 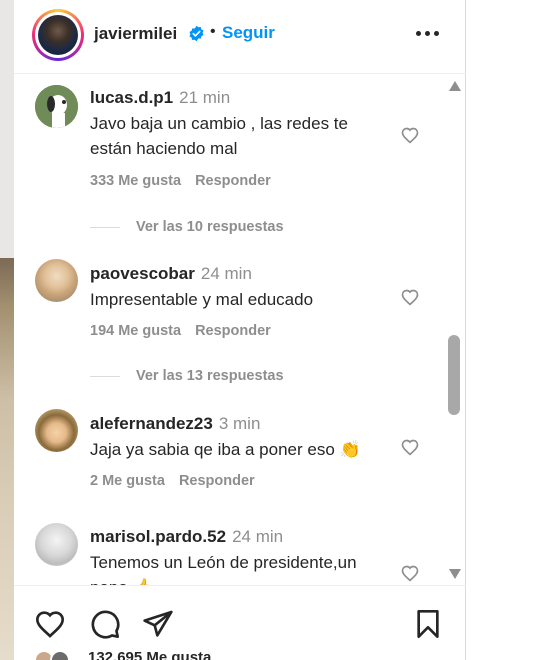 I want to click on view-replies-label: Ver las 10 respuestas, so click(x=210, y=227).